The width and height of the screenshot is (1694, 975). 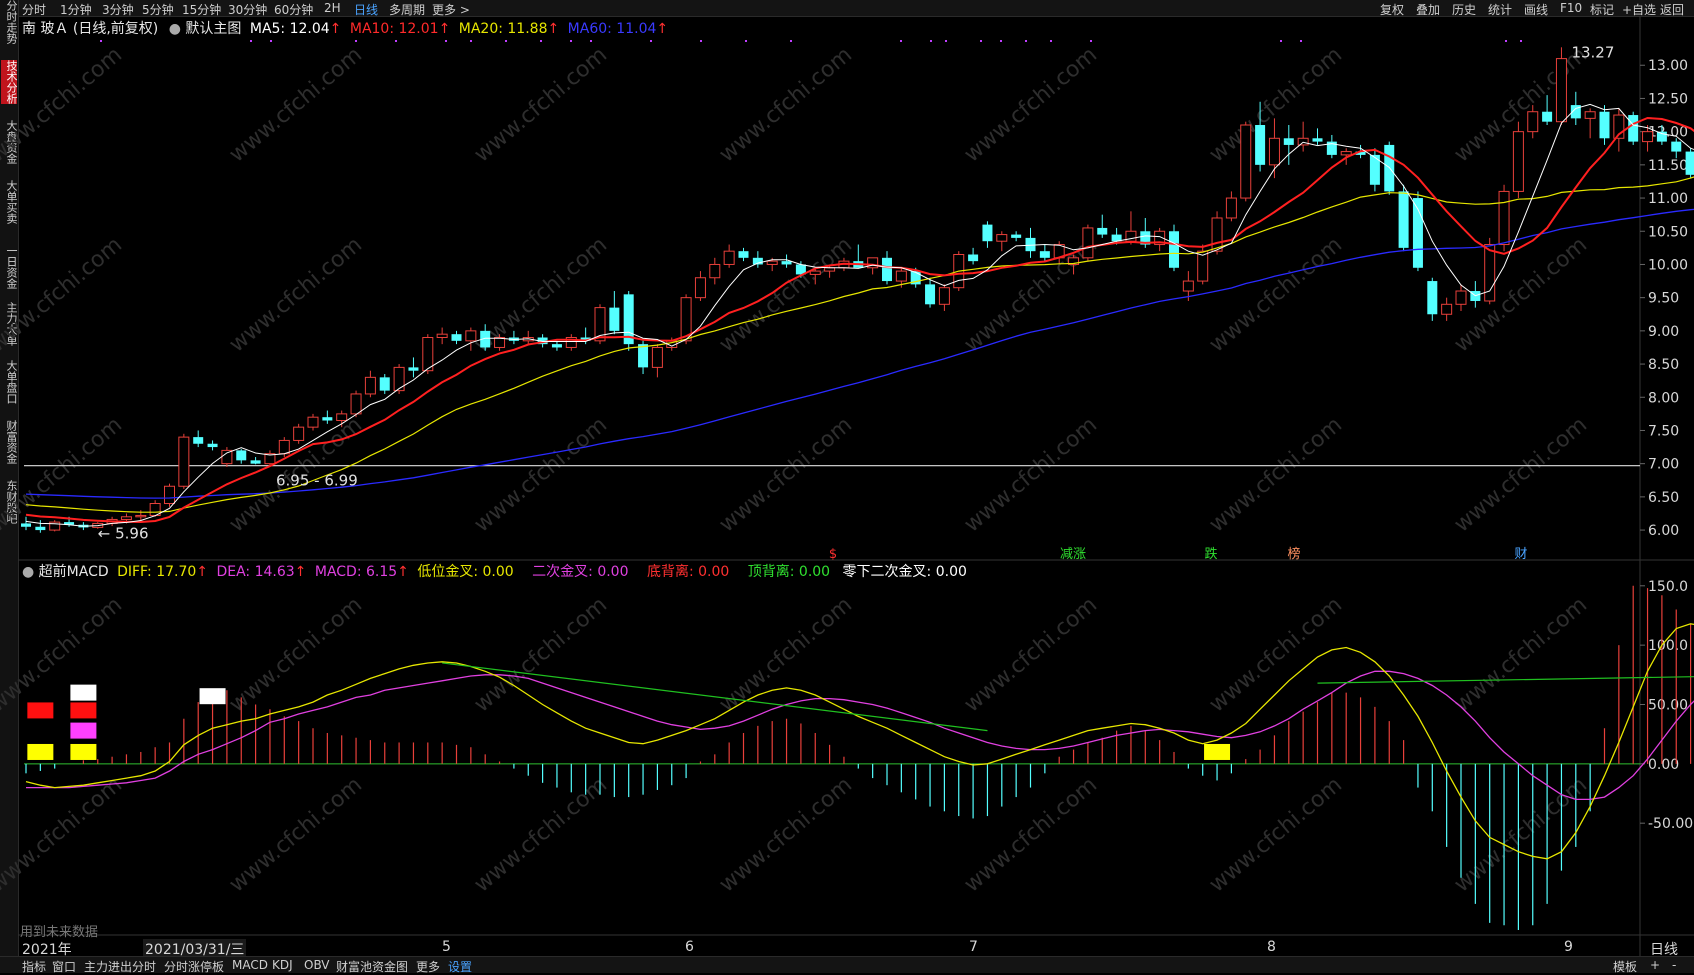 I want to click on bottom-item-7: 财富池资金图, so click(x=372, y=966).